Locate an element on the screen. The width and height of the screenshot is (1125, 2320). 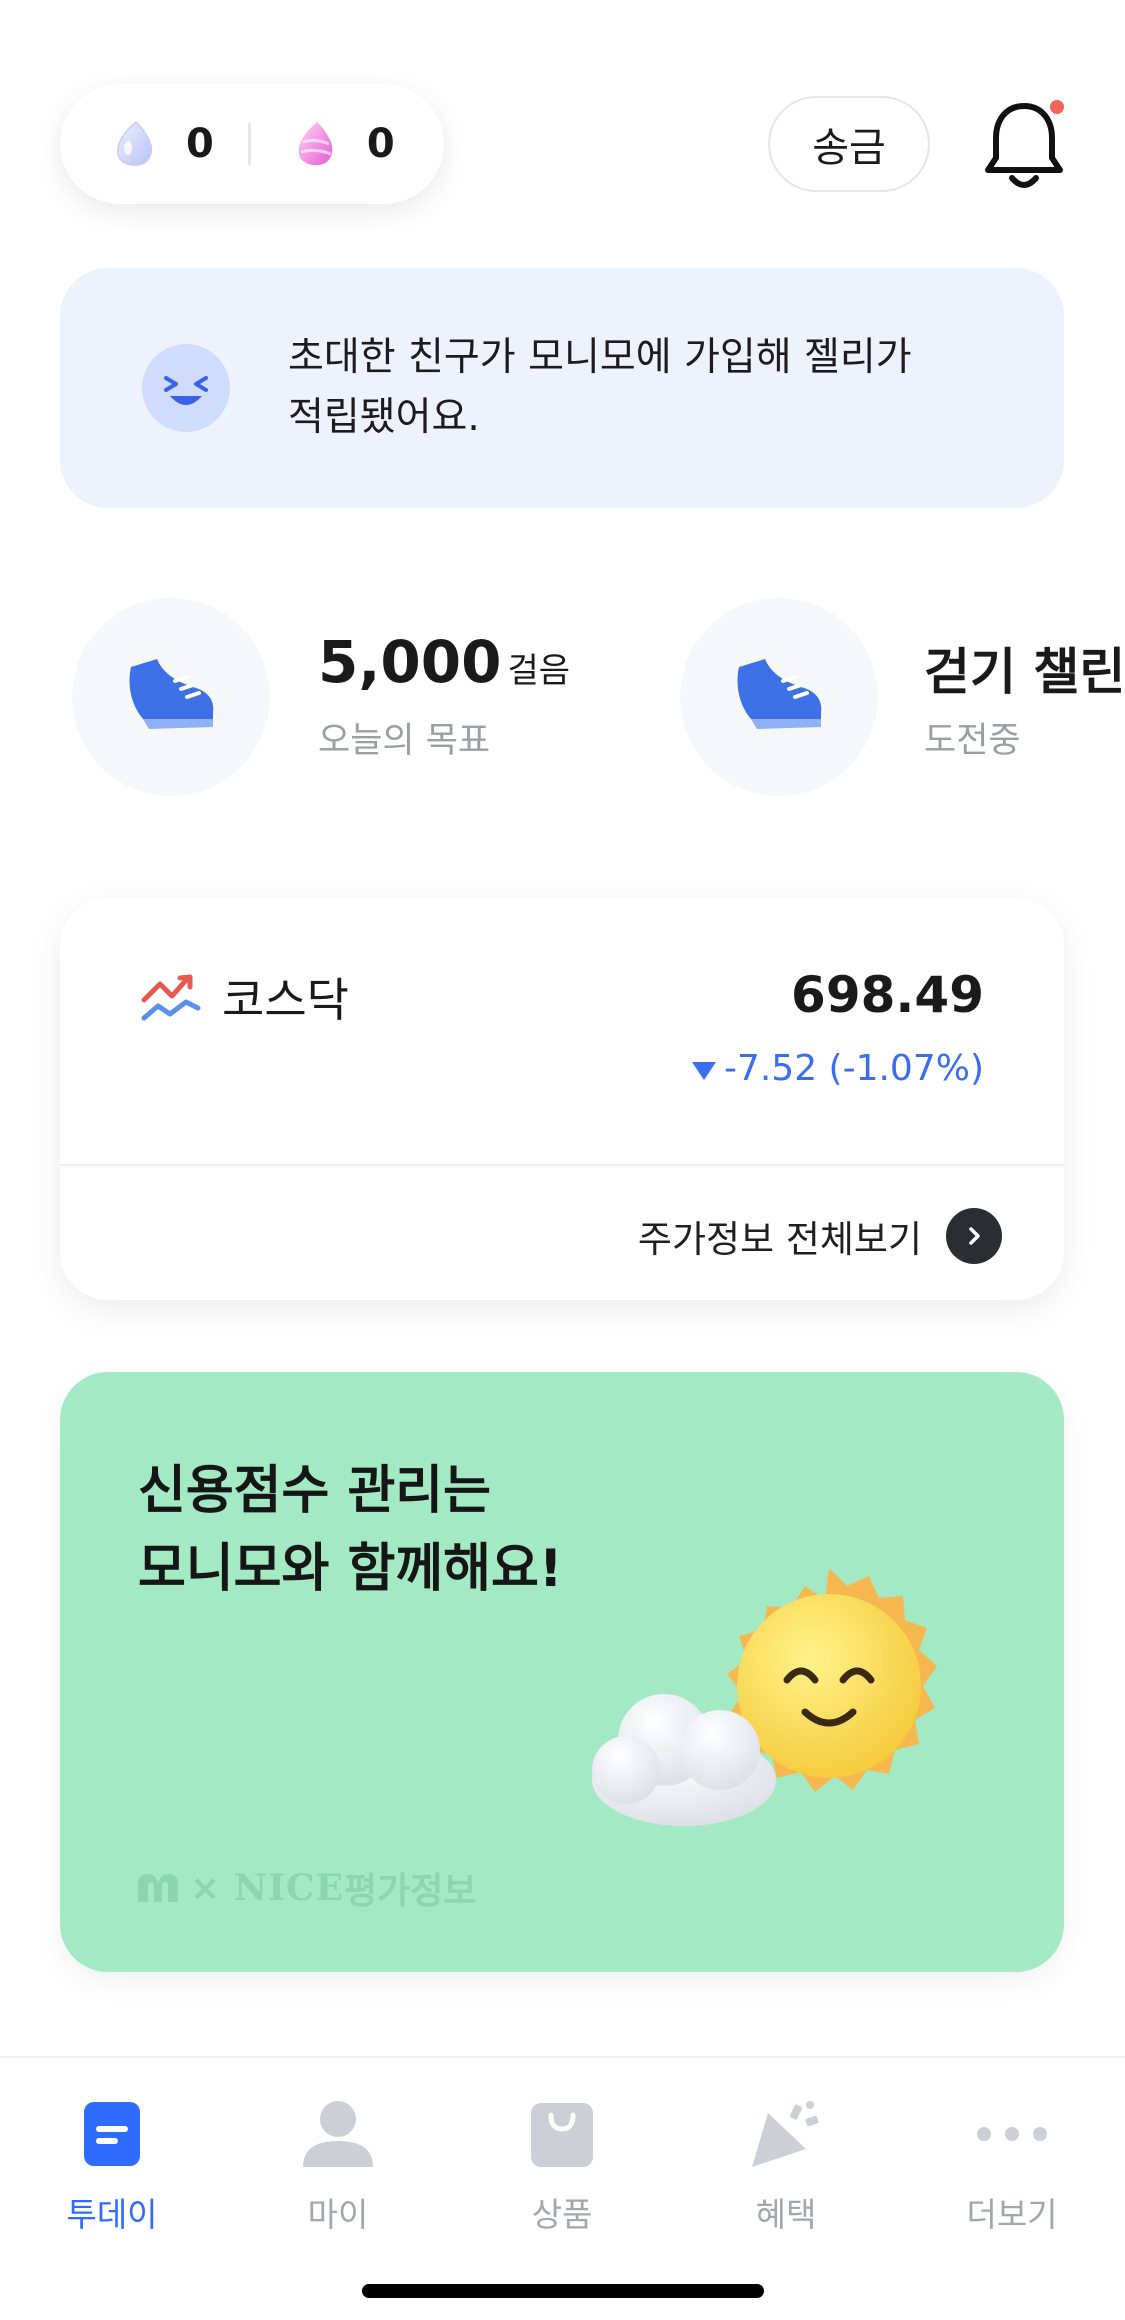
bottom-navigation: 투데이 마이 상품 혜택 더보기 is located at coordinates (562, 2188).